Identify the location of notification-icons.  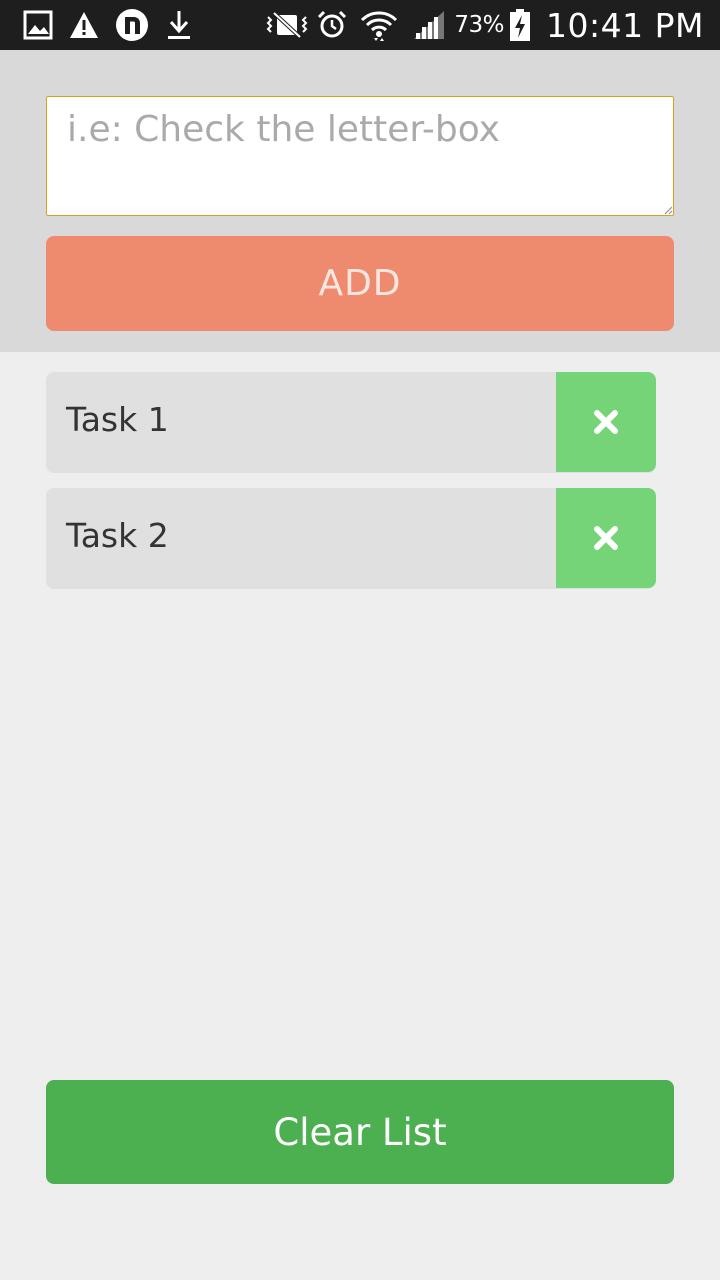
(108, 25).